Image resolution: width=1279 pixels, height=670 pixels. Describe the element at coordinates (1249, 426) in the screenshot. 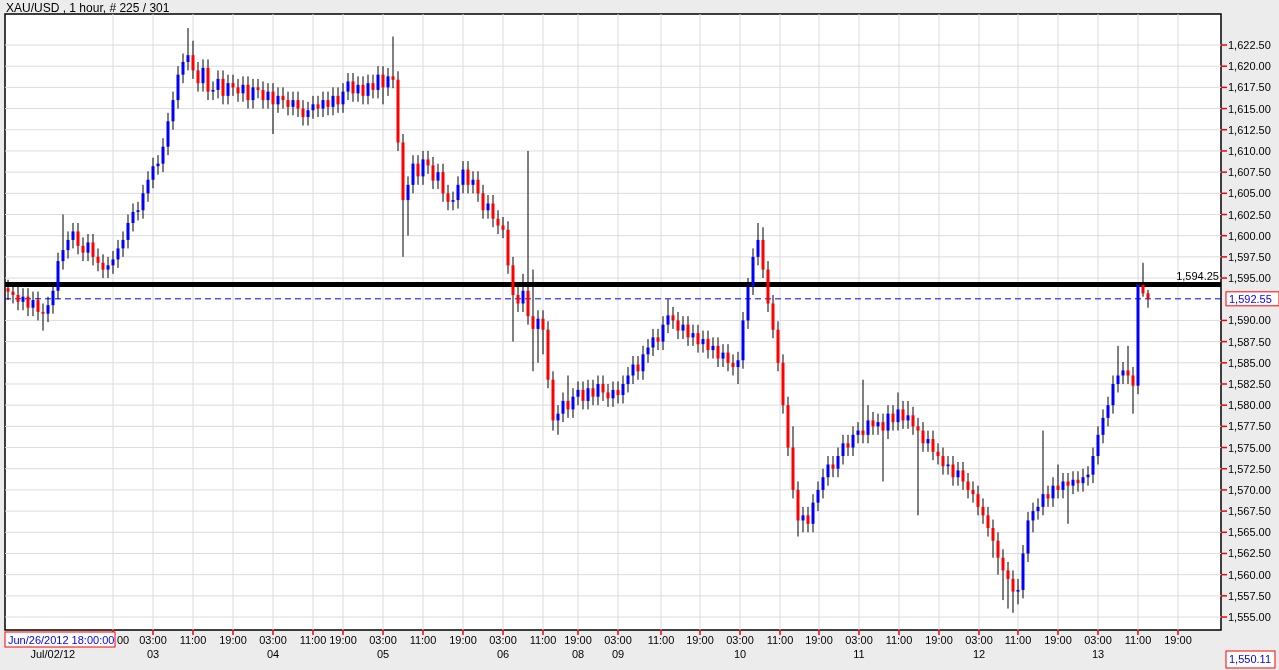

I see `price-axis-label: 1,577.50` at that location.